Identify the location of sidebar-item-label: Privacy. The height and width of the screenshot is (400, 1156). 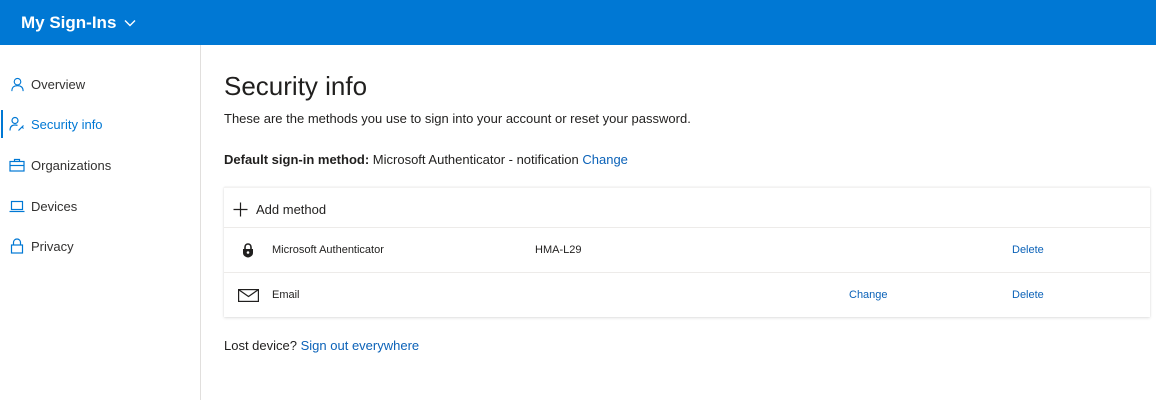
(52, 246).